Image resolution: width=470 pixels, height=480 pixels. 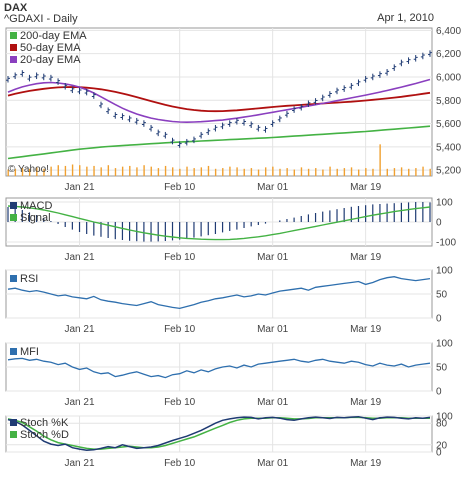 I want to click on mfi-y-tick-label: 0, so click(x=439, y=392).